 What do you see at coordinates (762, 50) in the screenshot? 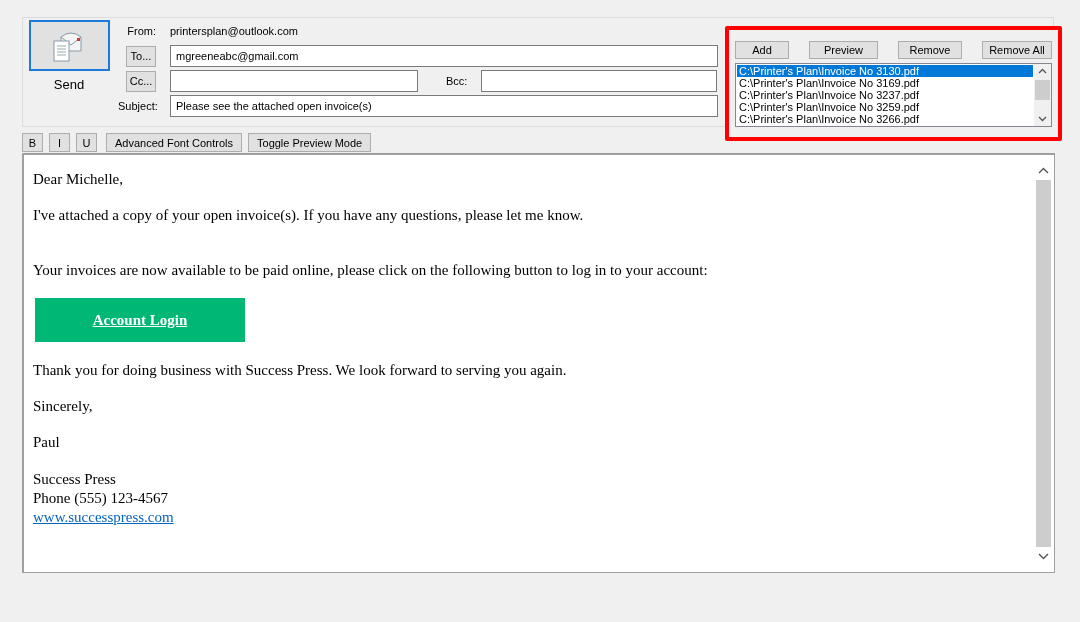
I see `attachment-button: Add` at bounding box center [762, 50].